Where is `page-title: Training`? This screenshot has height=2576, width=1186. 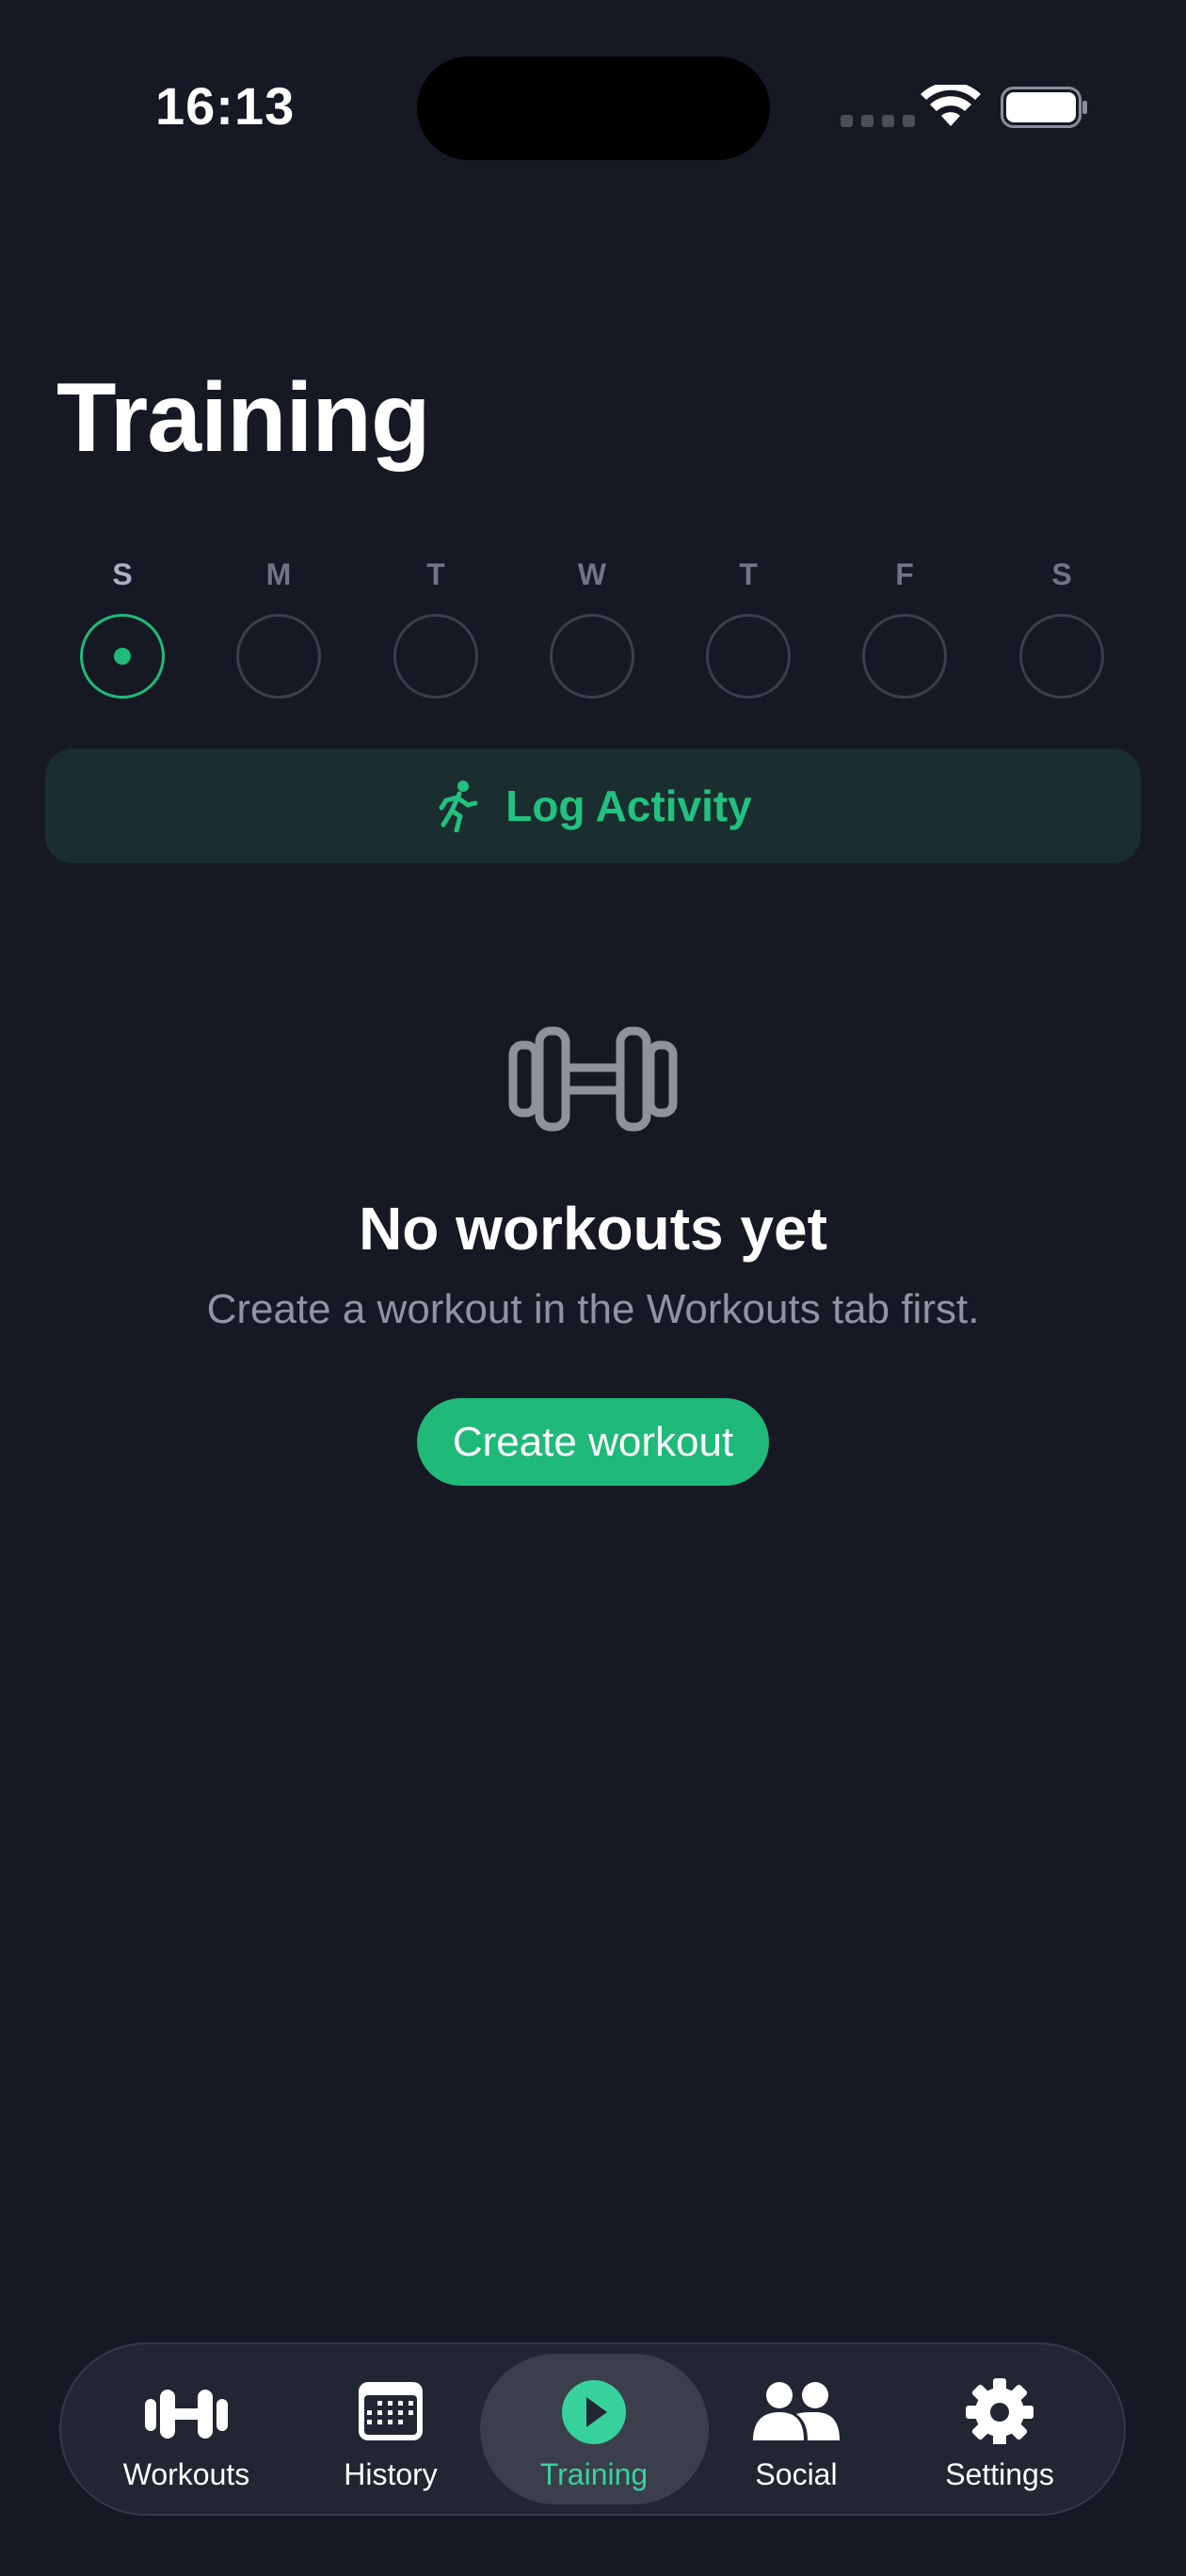
page-title: Training is located at coordinates (243, 418).